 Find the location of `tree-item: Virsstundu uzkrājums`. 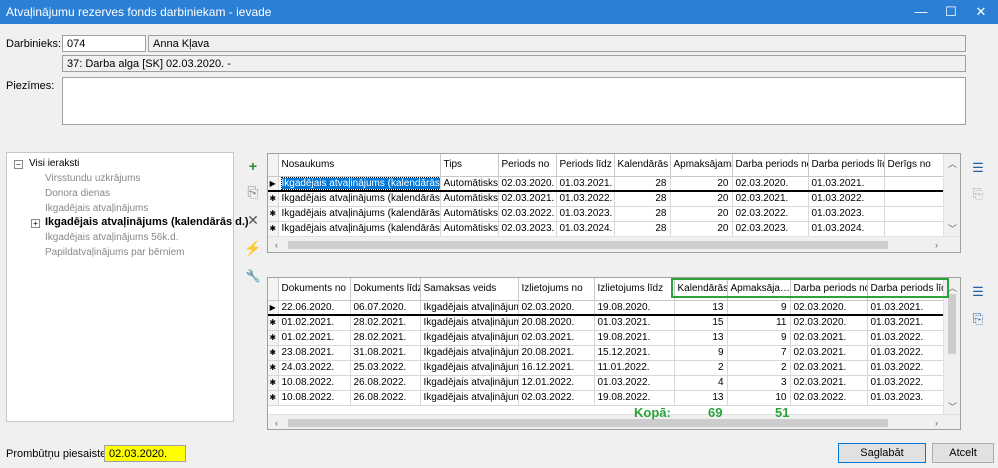

tree-item: Virsstundu uzkrājums is located at coordinates (92, 178).